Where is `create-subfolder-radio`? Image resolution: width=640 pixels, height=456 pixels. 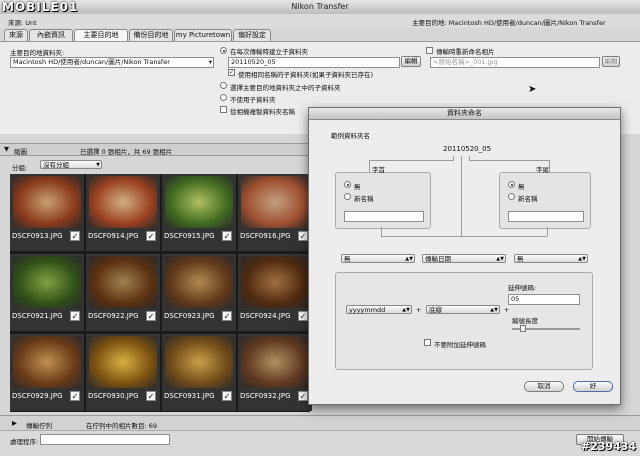
create-subfolder-radio is located at coordinates (223, 50).